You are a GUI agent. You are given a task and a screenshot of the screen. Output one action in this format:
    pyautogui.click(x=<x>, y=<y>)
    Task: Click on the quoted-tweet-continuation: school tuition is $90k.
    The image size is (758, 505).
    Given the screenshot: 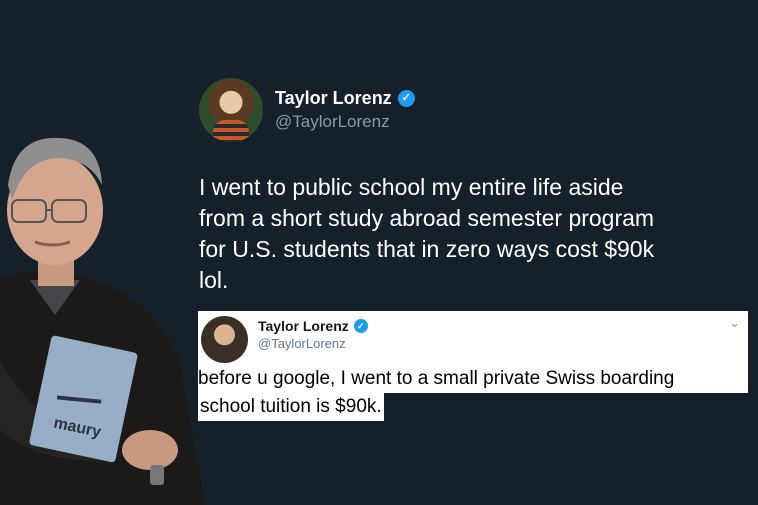 What is the action you would take?
    pyautogui.click(x=291, y=407)
    